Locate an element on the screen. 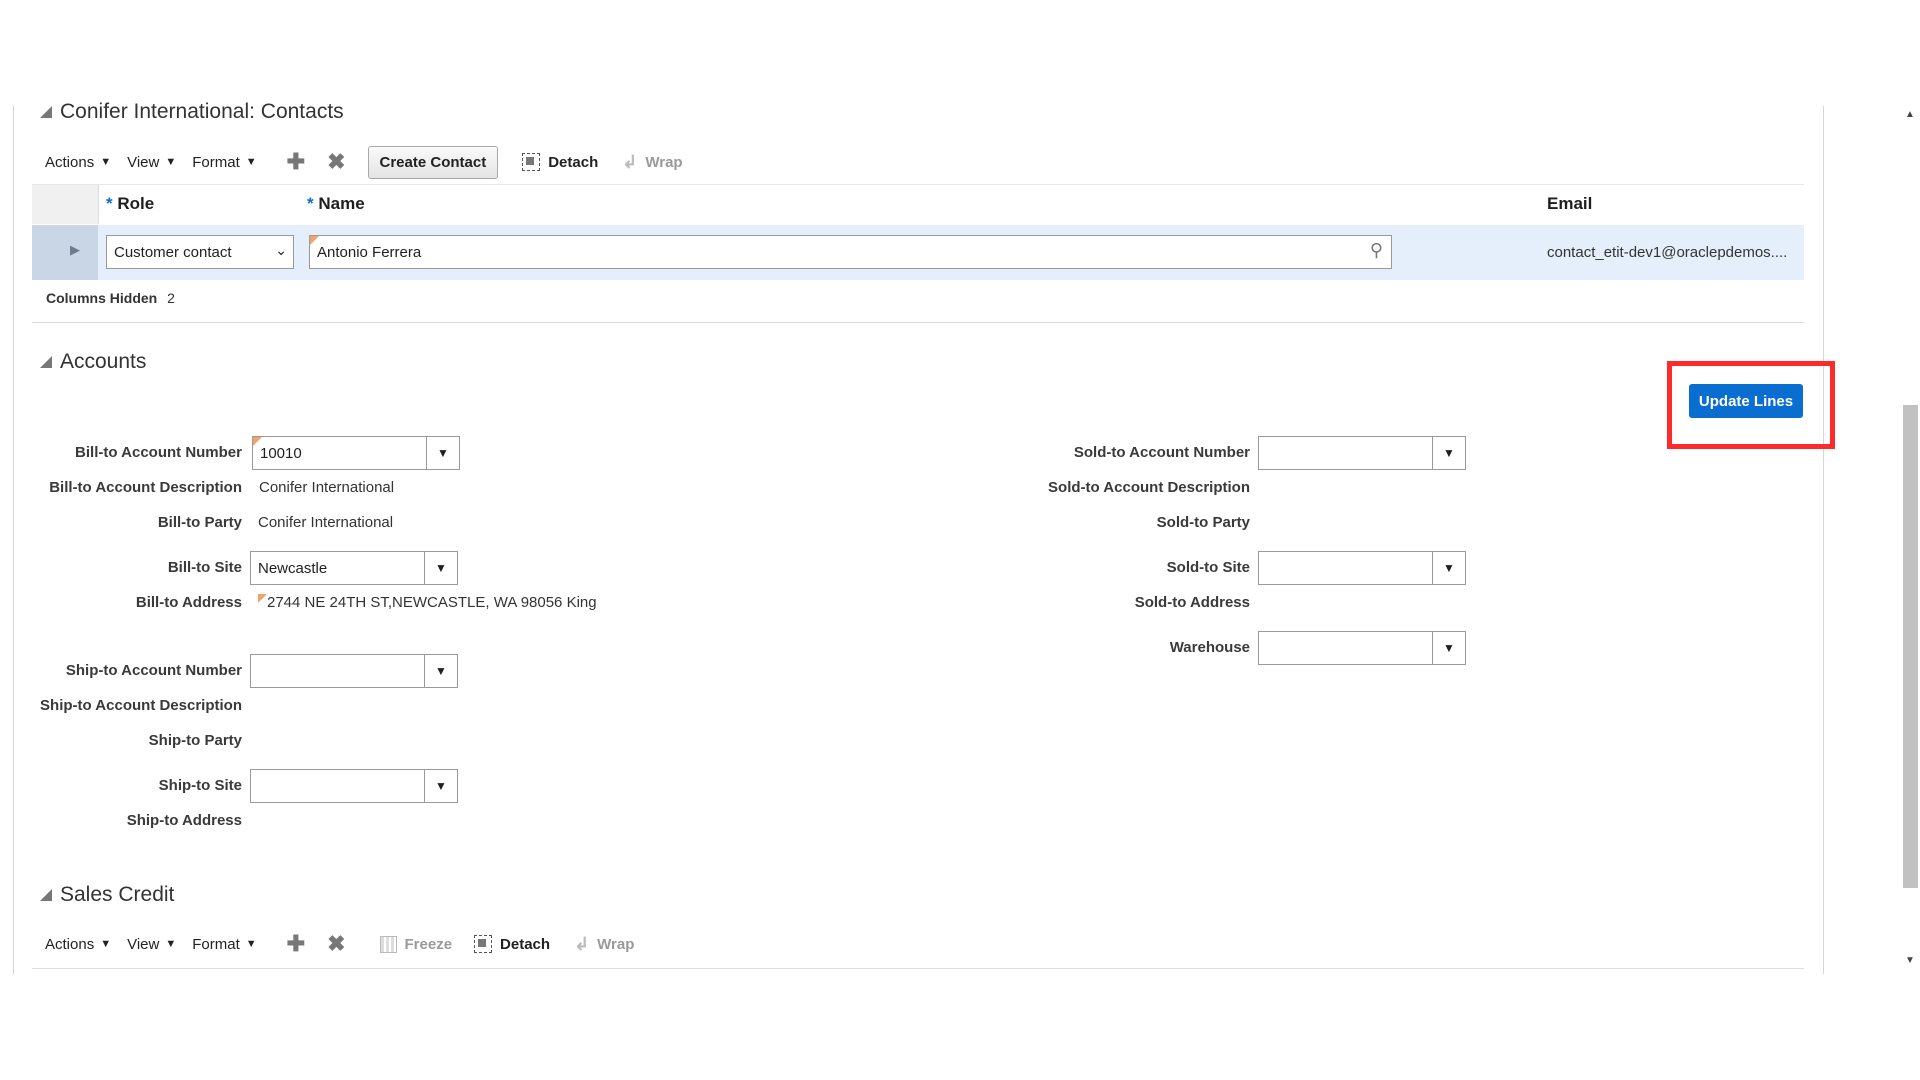 The height and width of the screenshot is (1080, 1920). email-column-header: Email is located at coordinates (1569, 204).